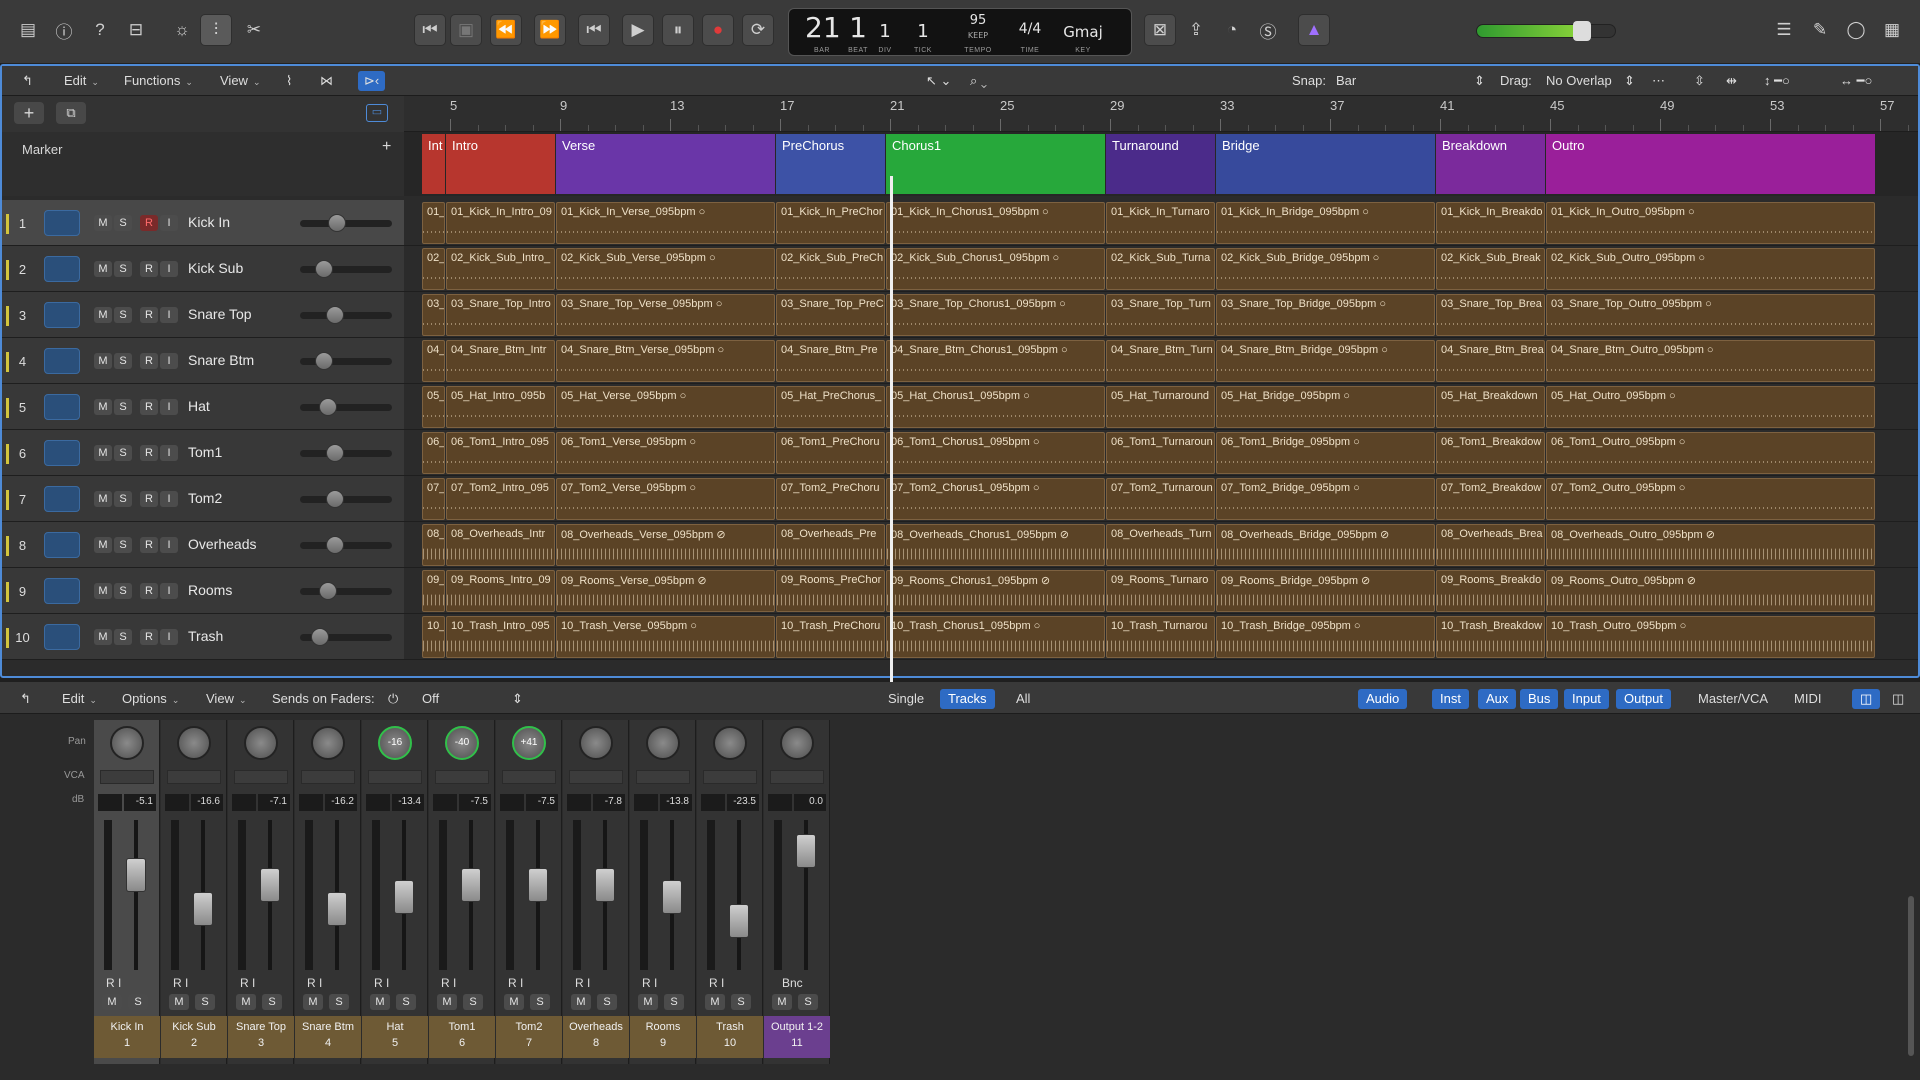 The image size is (1920, 1080). Describe the element at coordinates (830, 164) in the screenshot. I see `marker-prechorus: PreChorus` at that location.